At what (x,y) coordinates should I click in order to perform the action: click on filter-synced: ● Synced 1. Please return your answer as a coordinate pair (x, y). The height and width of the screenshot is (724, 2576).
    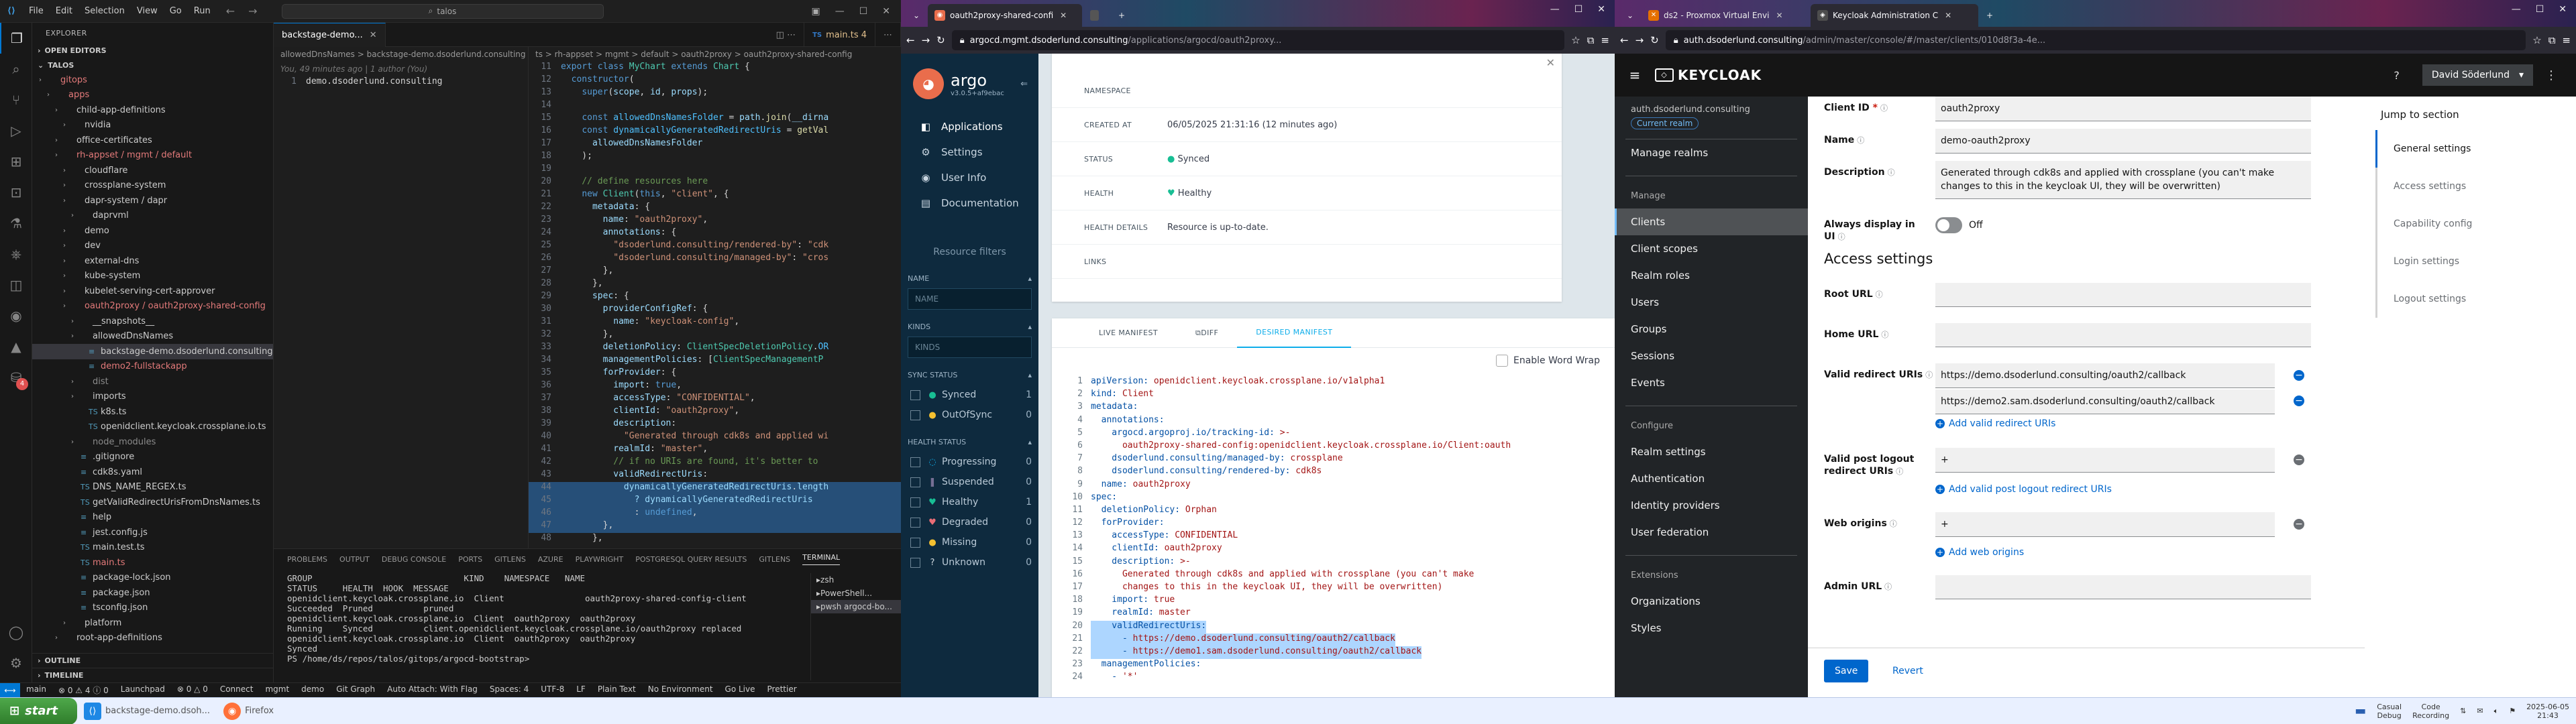
    Looking at the image, I should click on (969, 395).